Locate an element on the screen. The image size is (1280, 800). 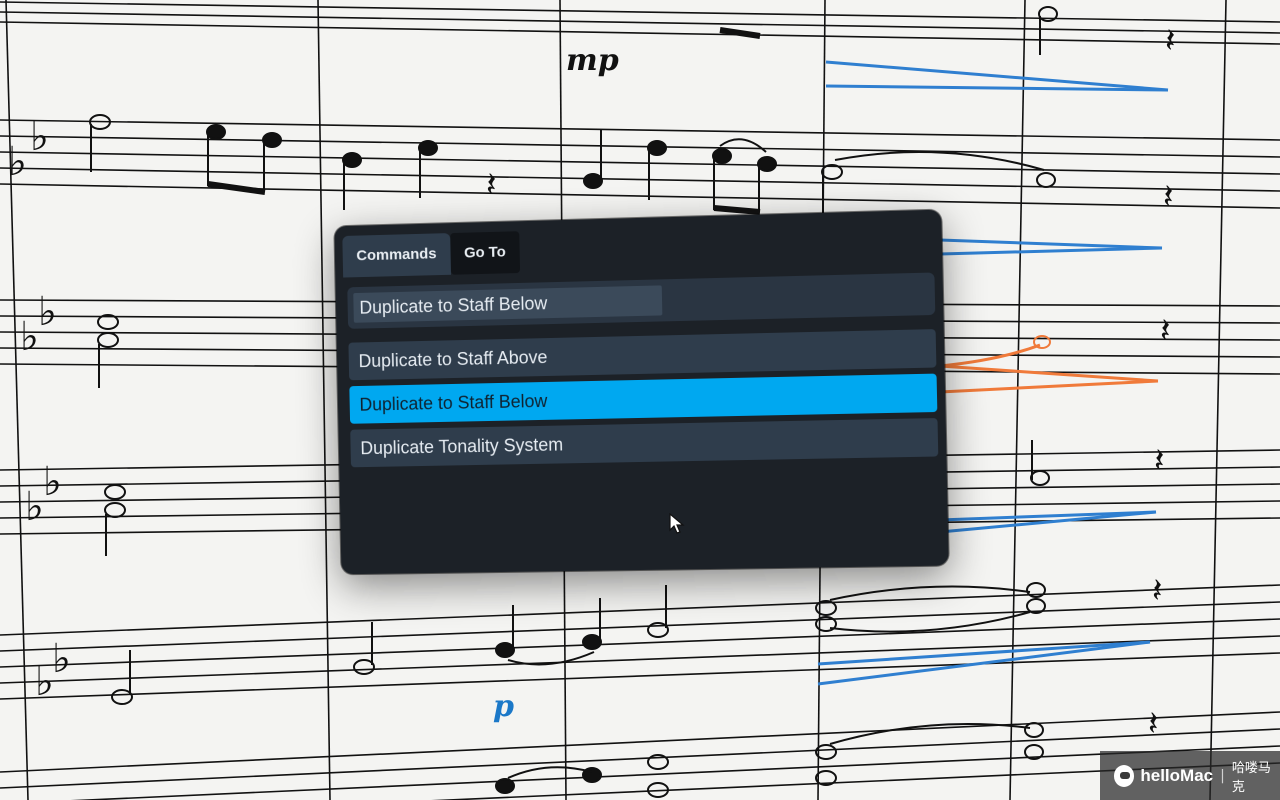
palette-tabs: Commands Go To is located at coordinates (431, 254).